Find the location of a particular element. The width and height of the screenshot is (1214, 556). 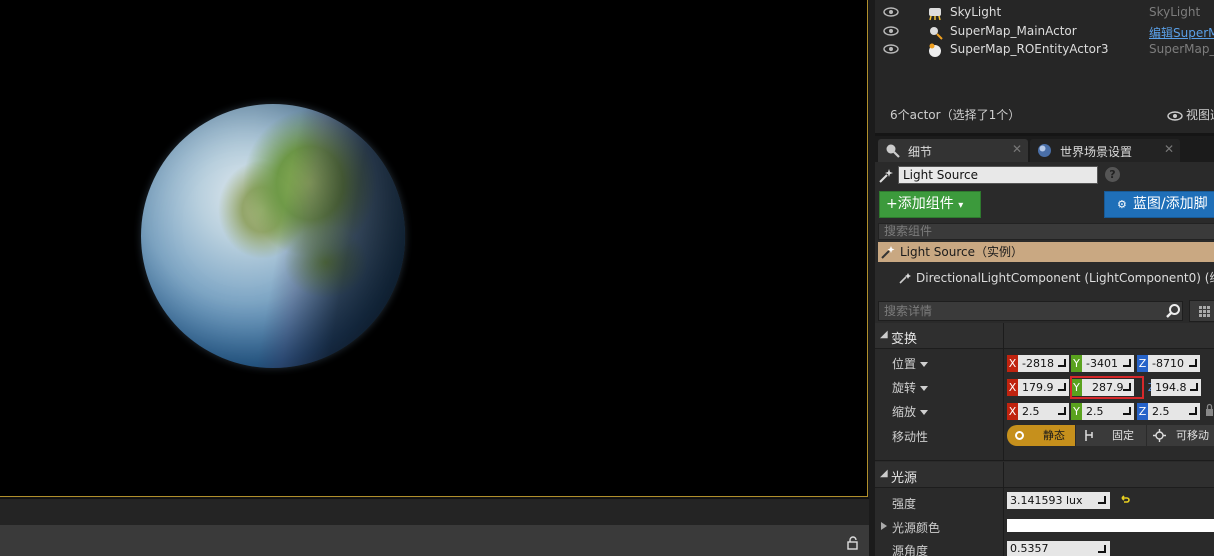

search-details-input: 搜索详情 is located at coordinates (1030, 311).